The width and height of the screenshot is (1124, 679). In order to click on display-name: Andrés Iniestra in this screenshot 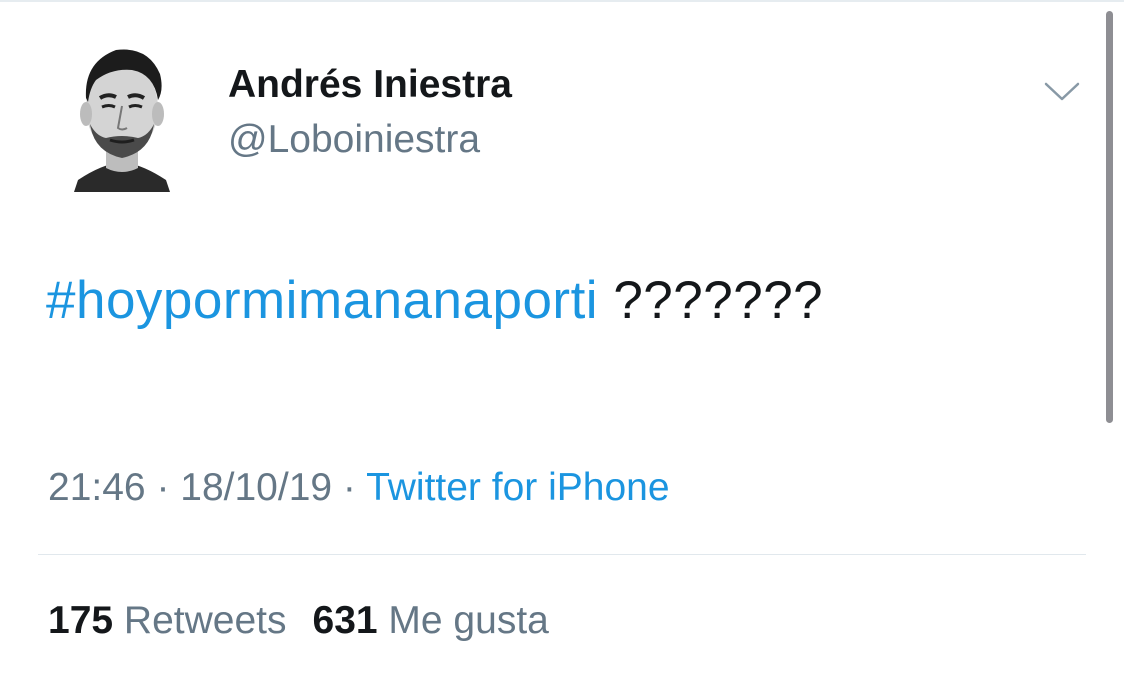, I will do `click(370, 85)`.